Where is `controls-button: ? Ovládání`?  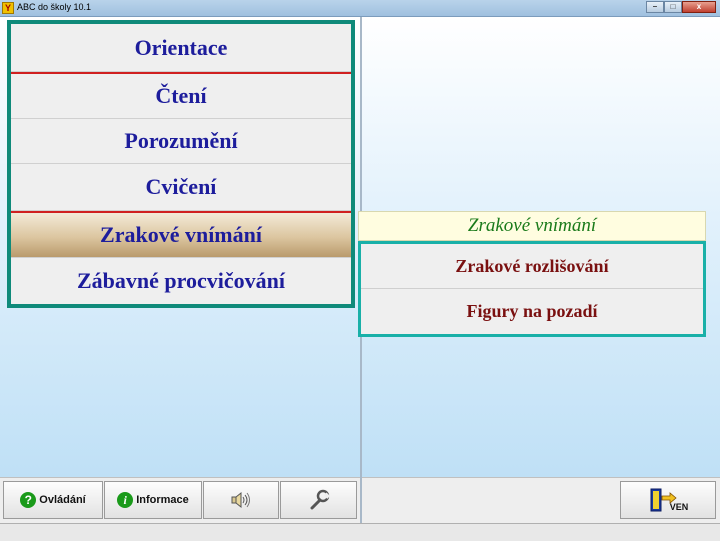
controls-button: ? Ovládání is located at coordinates (53, 500).